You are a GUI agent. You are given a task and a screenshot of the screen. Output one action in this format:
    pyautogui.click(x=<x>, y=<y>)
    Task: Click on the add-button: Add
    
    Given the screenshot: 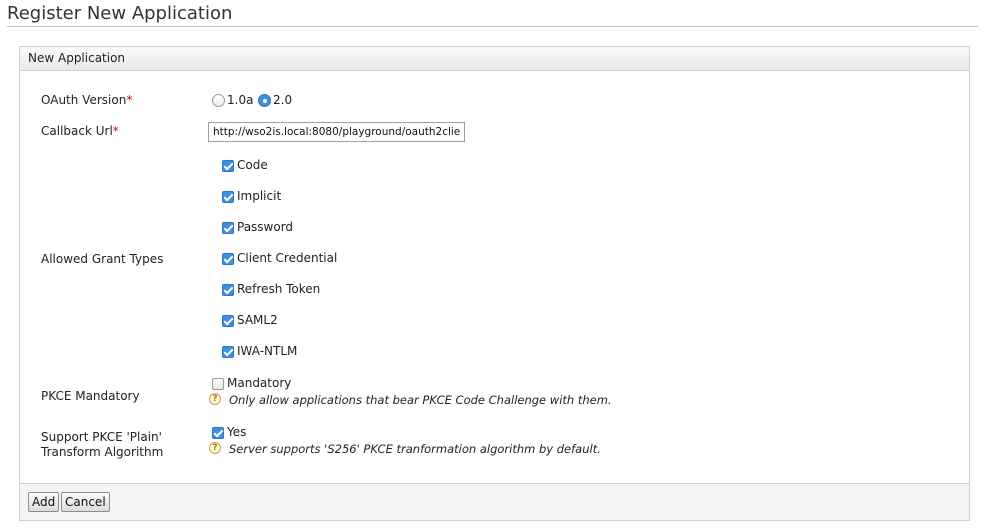 What is the action you would take?
    pyautogui.click(x=44, y=502)
    